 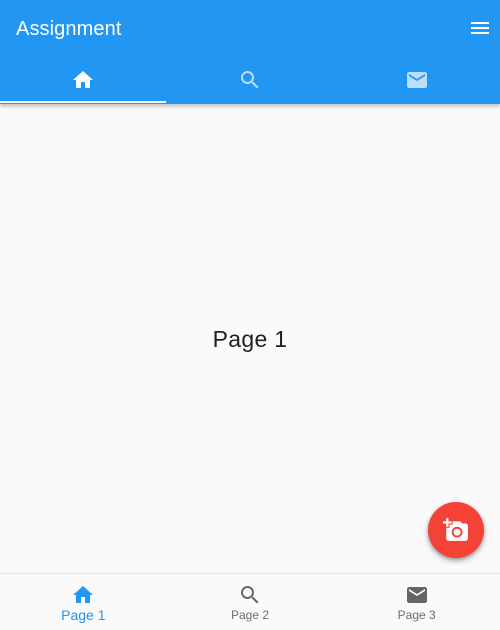 I want to click on bottom-nav-label: Page 1, so click(x=83, y=615).